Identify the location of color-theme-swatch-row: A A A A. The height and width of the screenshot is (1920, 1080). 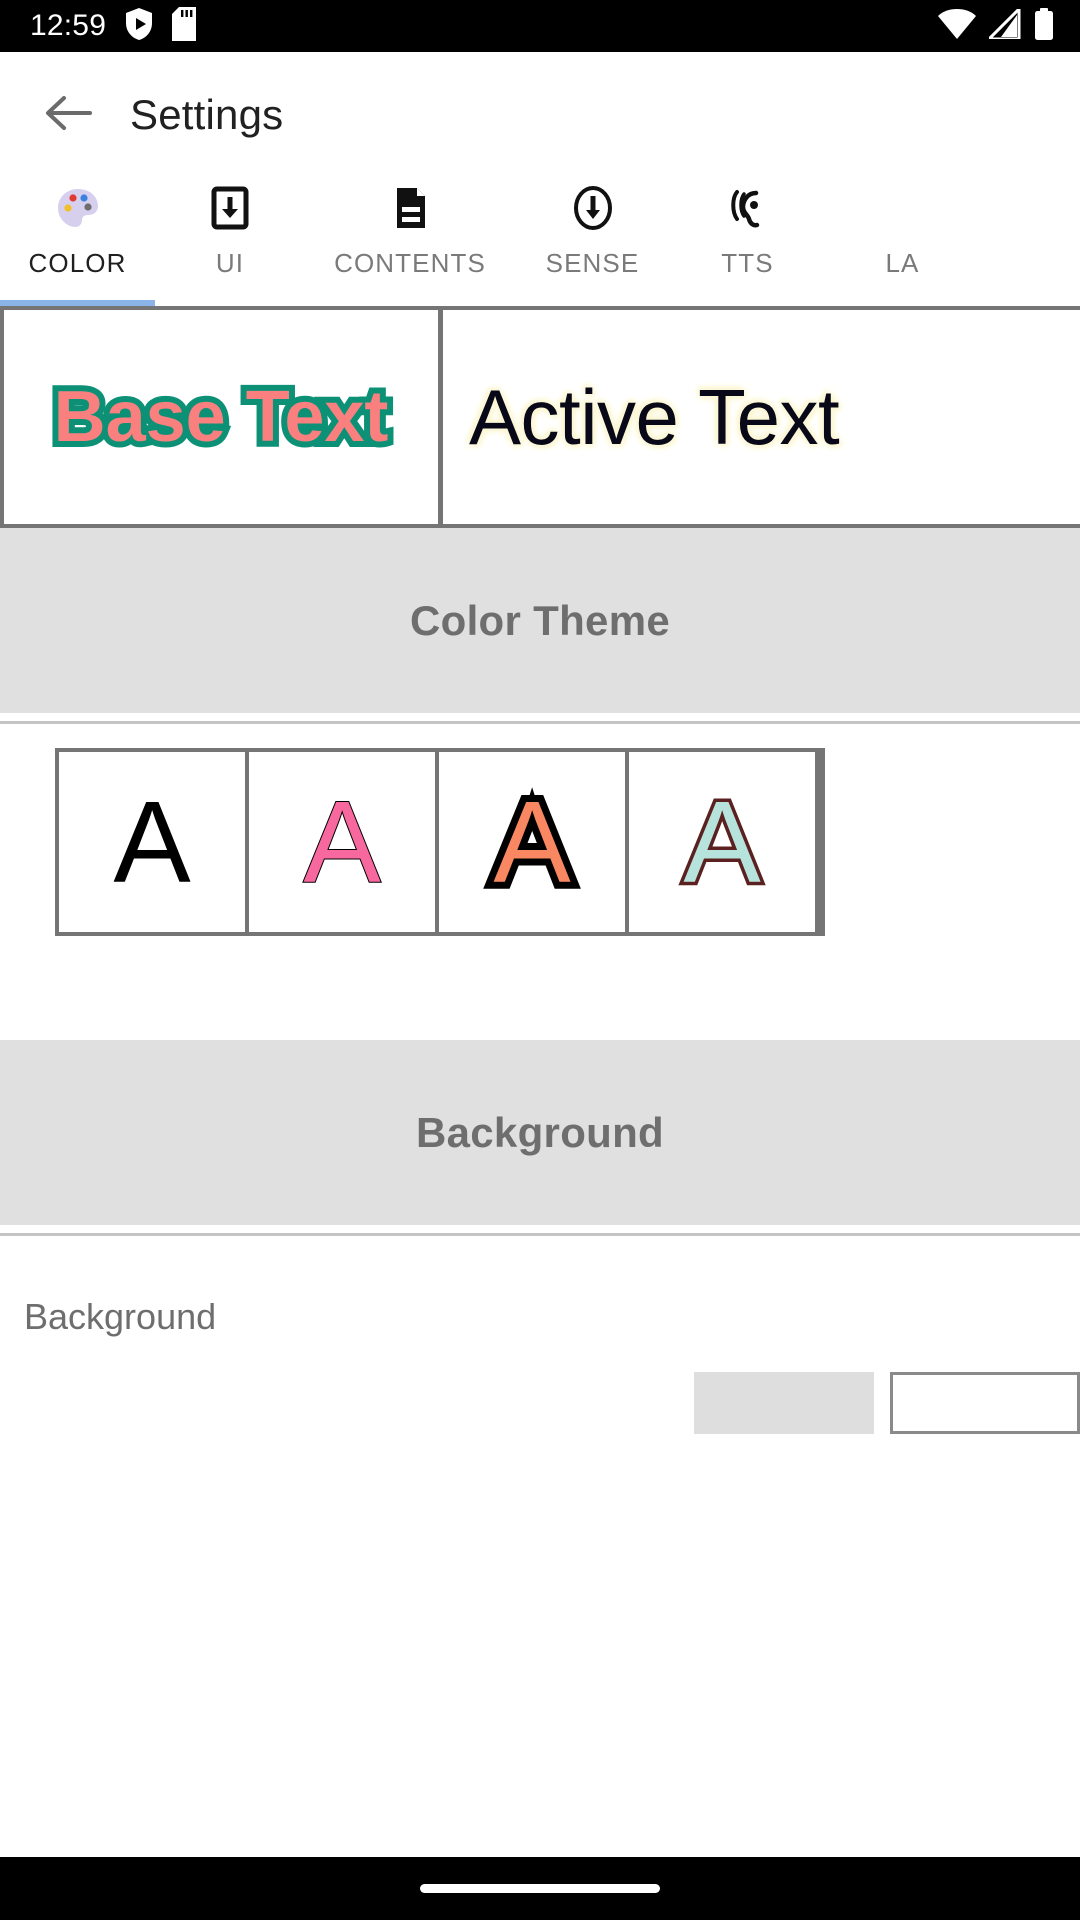
(440, 842).